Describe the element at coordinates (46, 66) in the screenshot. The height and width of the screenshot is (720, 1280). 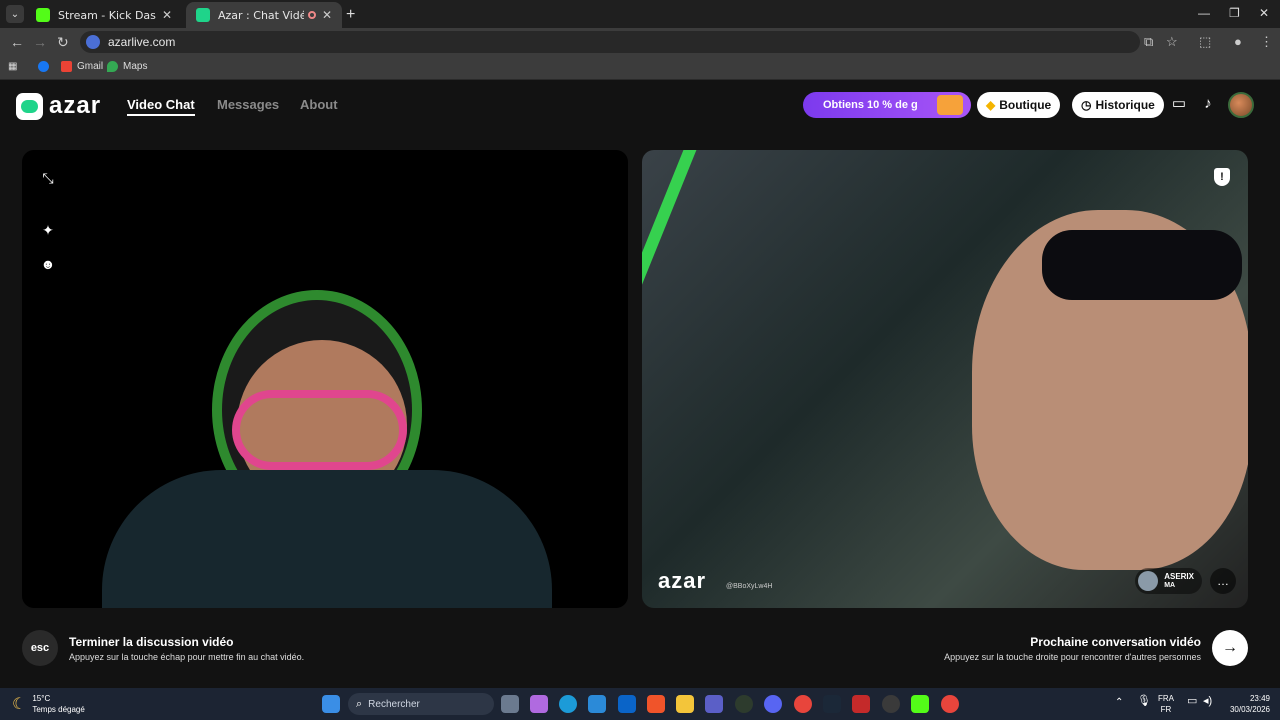
I see `bookmark-facebook` at that location.